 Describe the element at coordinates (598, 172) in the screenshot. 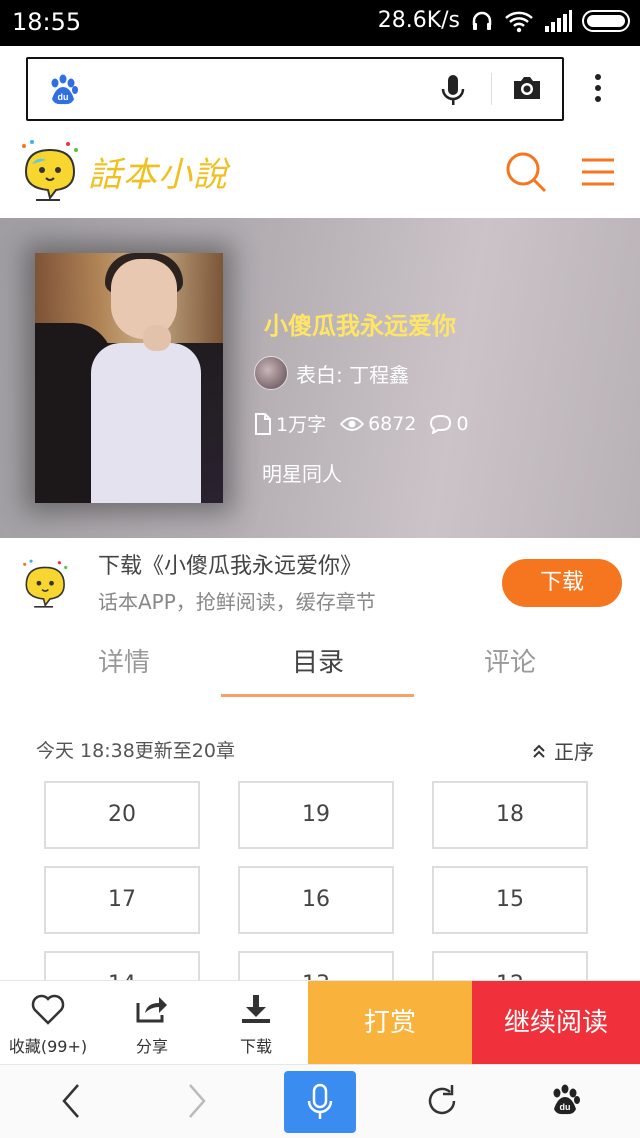

I see `hamburger-menu-icon` at that location.